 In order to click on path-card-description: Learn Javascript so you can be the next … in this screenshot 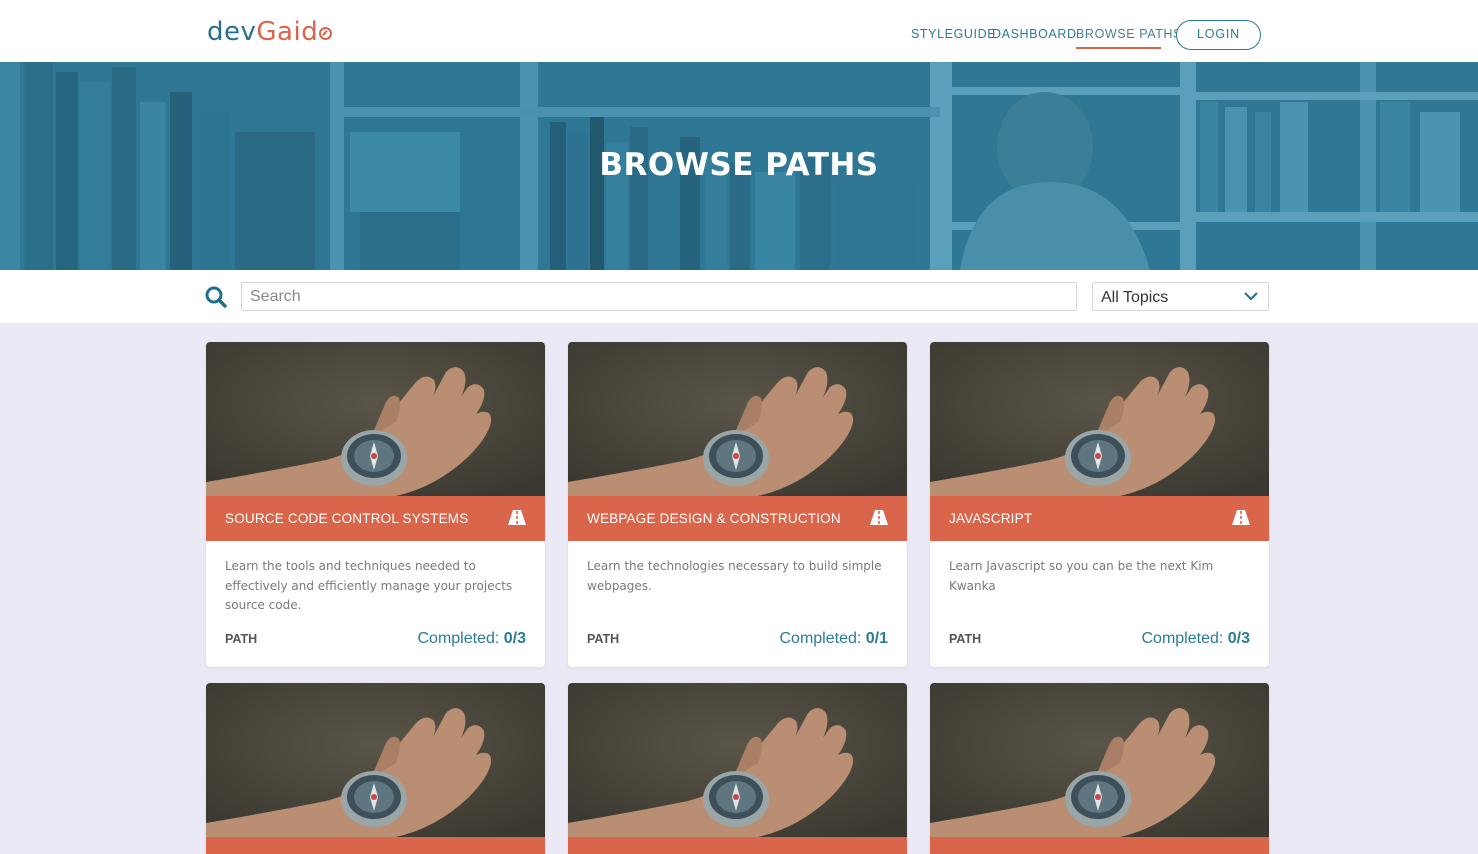, I will do `click(1081, 576)`.